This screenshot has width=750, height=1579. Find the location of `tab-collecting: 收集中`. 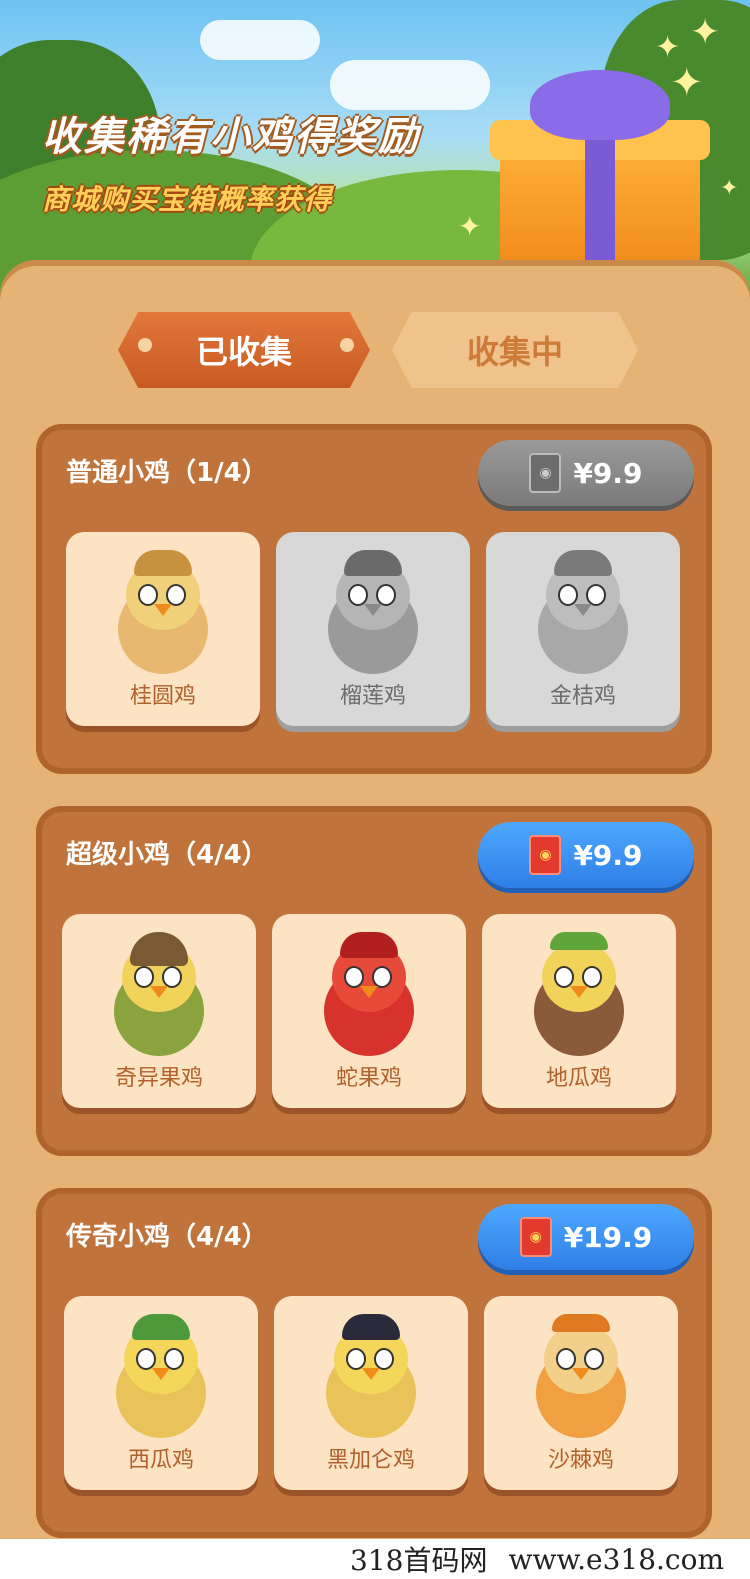

tab-collecting: 收集中 is located at coordinates (515, 350).